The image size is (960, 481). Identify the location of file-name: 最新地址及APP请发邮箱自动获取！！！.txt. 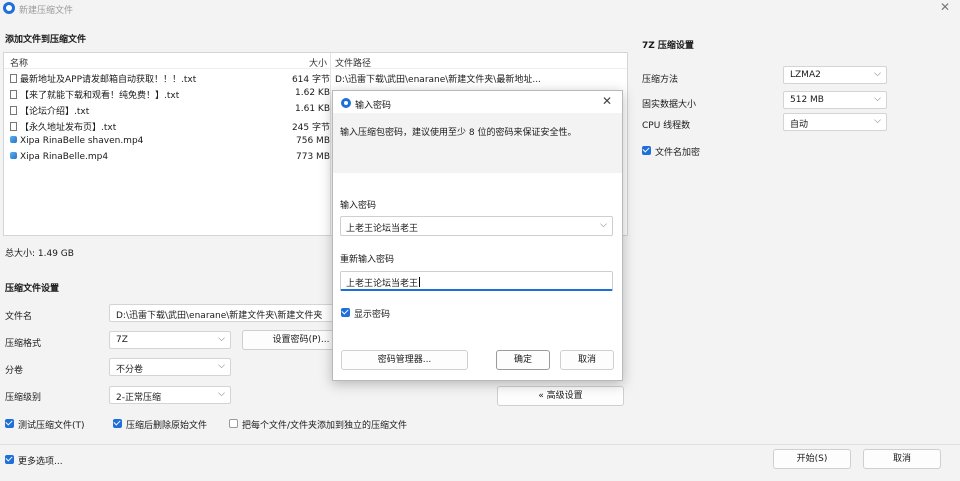
(108, 80).